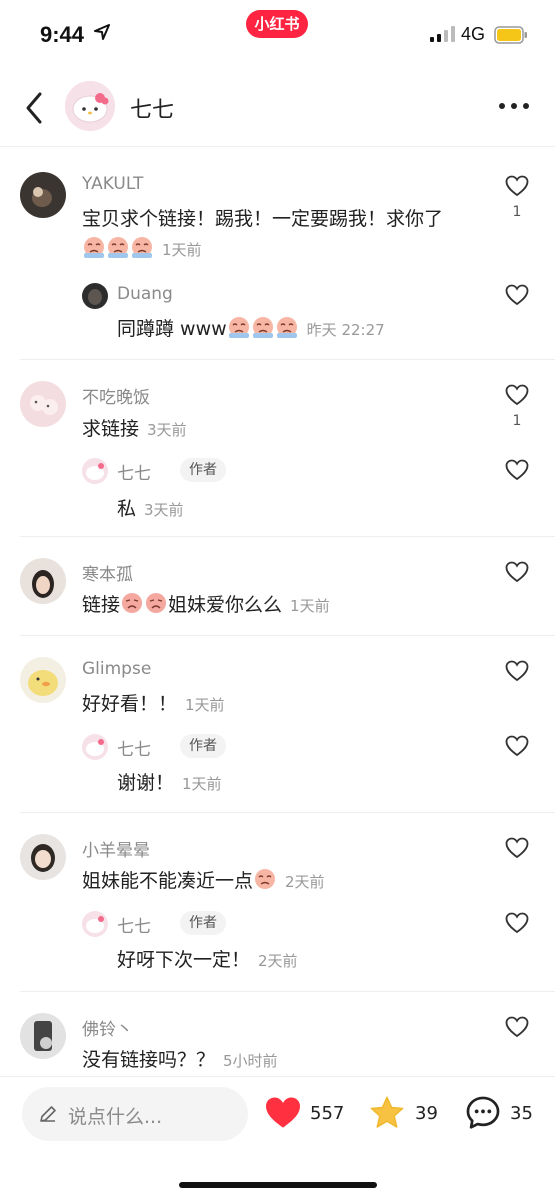 The width and height of the screenshot is (555, 1201). What do you see at coordinates (102, 32) in the screenshot?
I see `location-arrow-icon` at bounding box center [102, 32].